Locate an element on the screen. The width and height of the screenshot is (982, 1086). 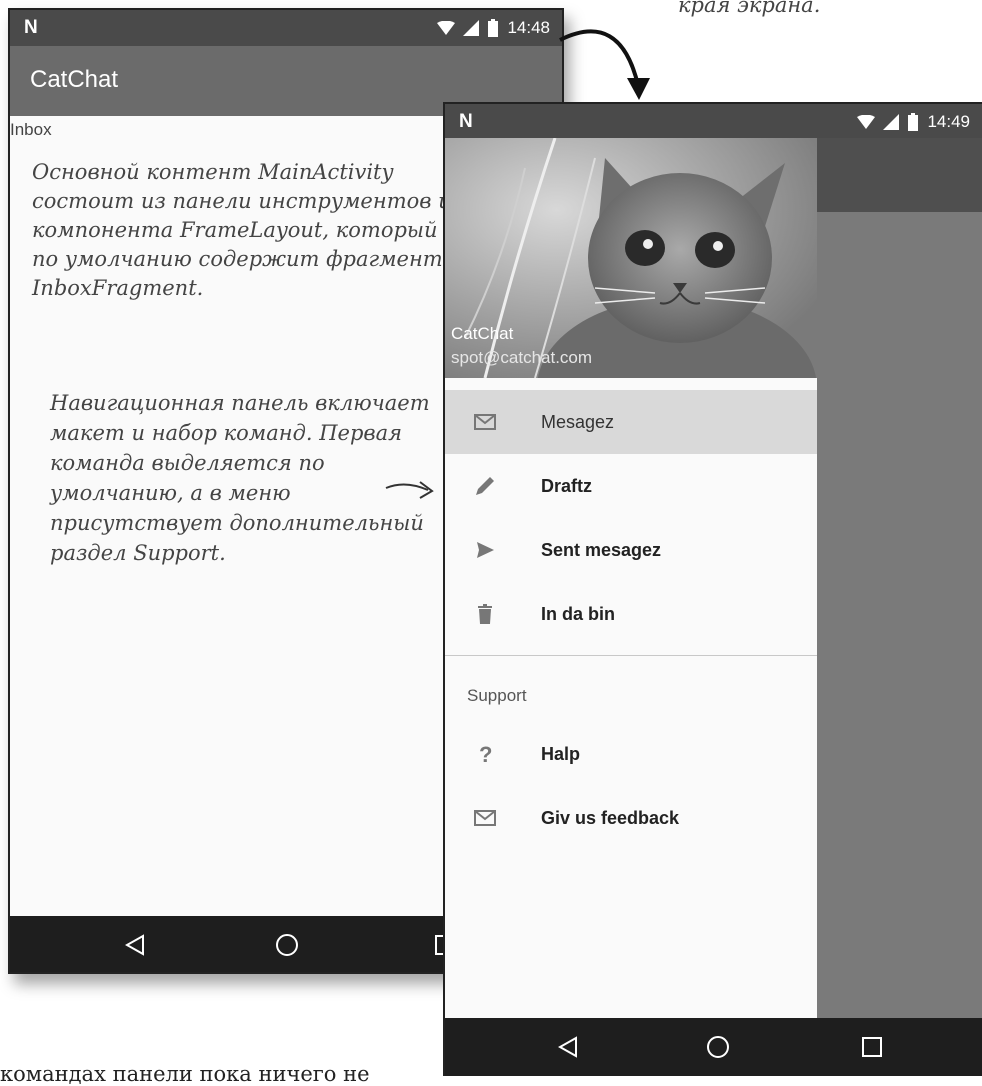
drawer-header: CatChat spot@catchat.com is located at coordinates (631, 258).